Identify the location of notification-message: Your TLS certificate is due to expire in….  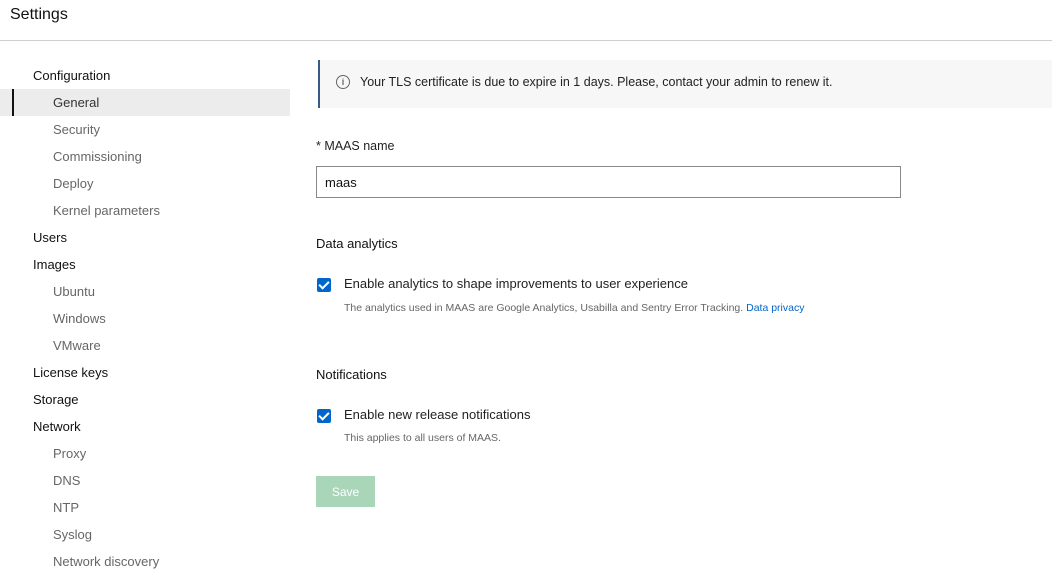
(596, 82).